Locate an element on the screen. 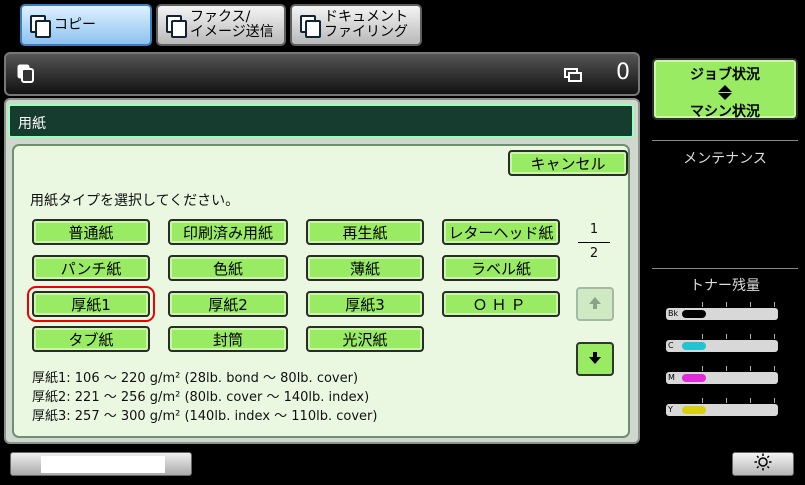 This screenshot has height=485, width=805. bottom-status-bar is located at coordinates (101, 464).